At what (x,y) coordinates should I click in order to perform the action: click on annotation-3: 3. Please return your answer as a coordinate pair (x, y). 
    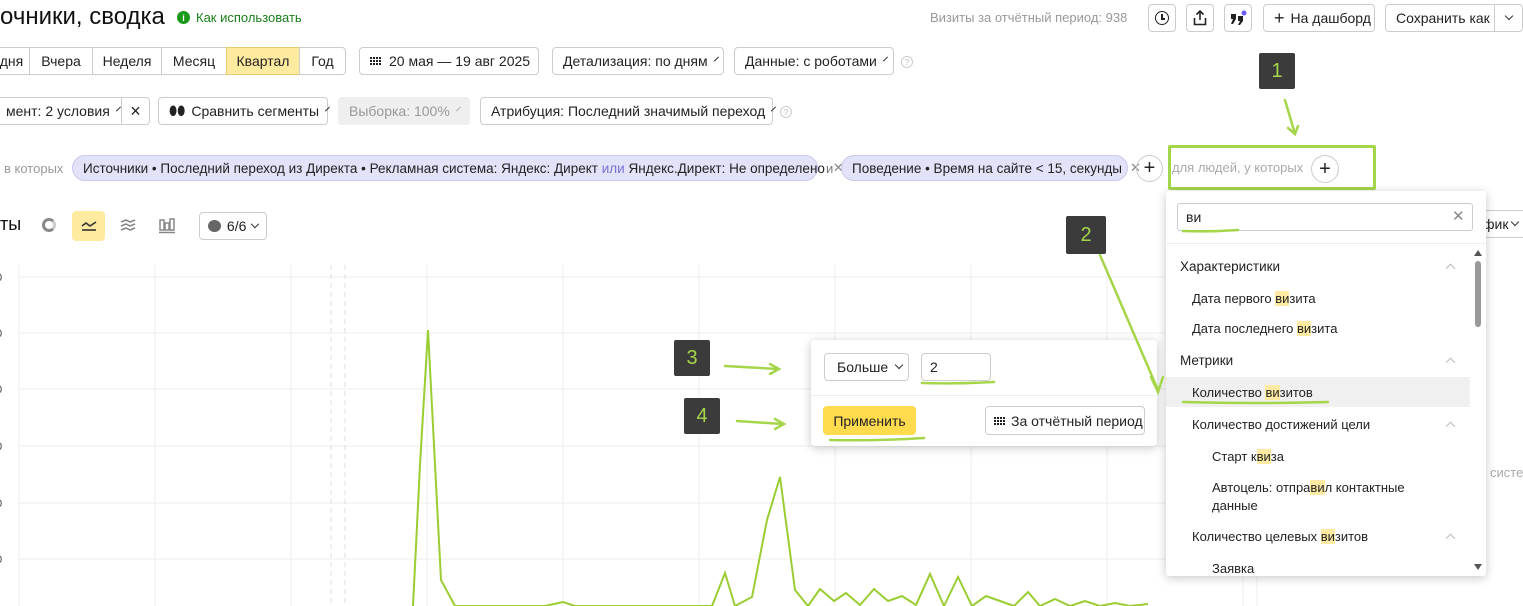
    Looking at the image, I should click on (692, 358).